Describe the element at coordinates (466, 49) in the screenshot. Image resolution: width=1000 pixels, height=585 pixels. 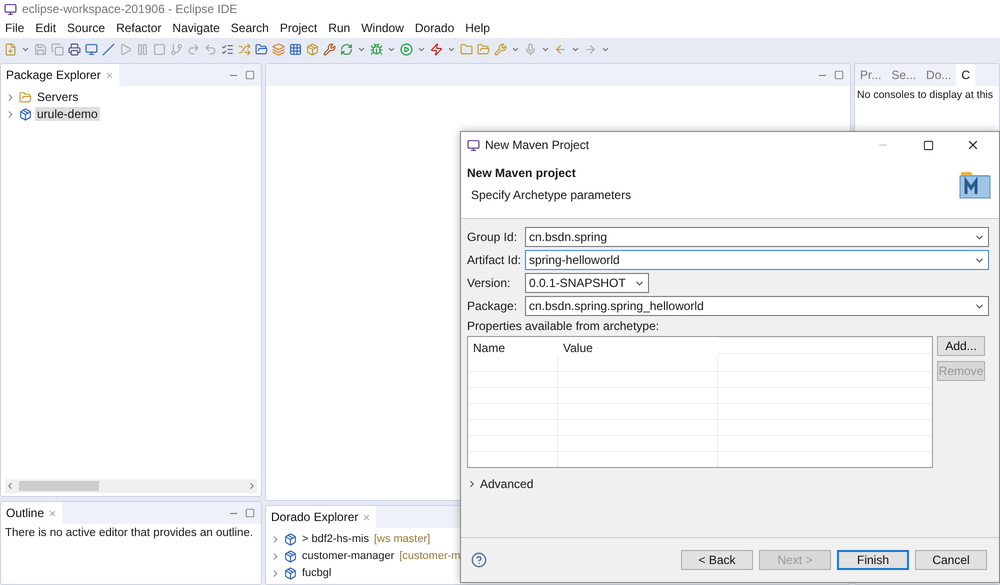
I see `open-folder-icon` at that location.